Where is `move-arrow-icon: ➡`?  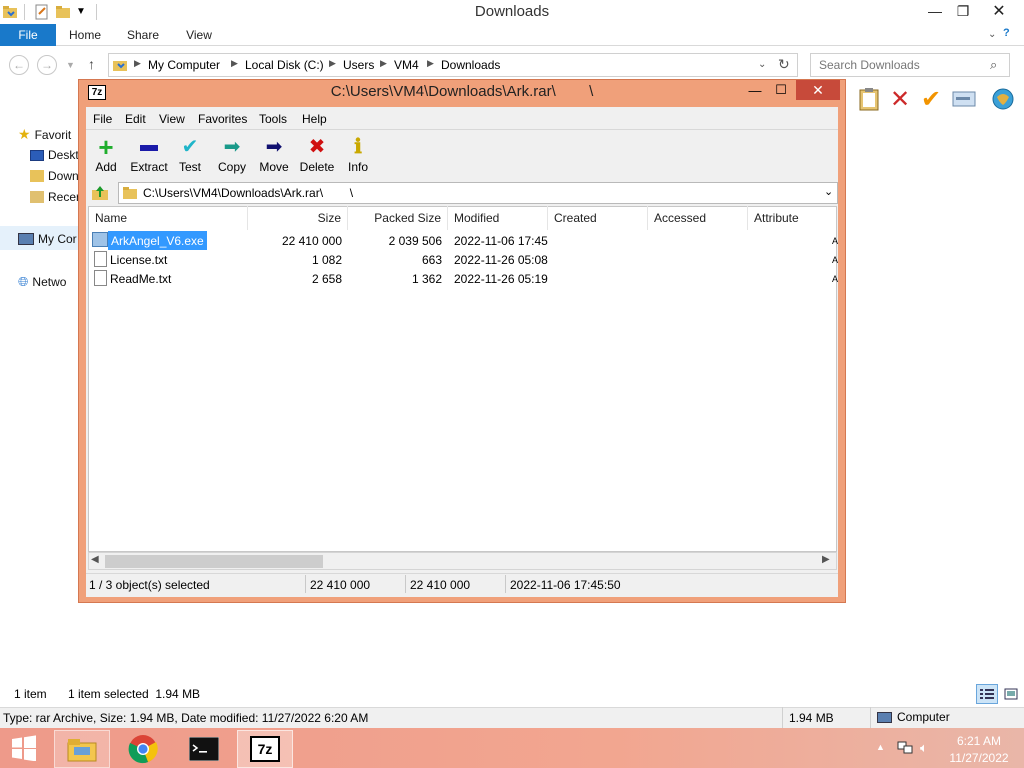
move-arrow-icon: ➡ is located at coordinates (274, 147).